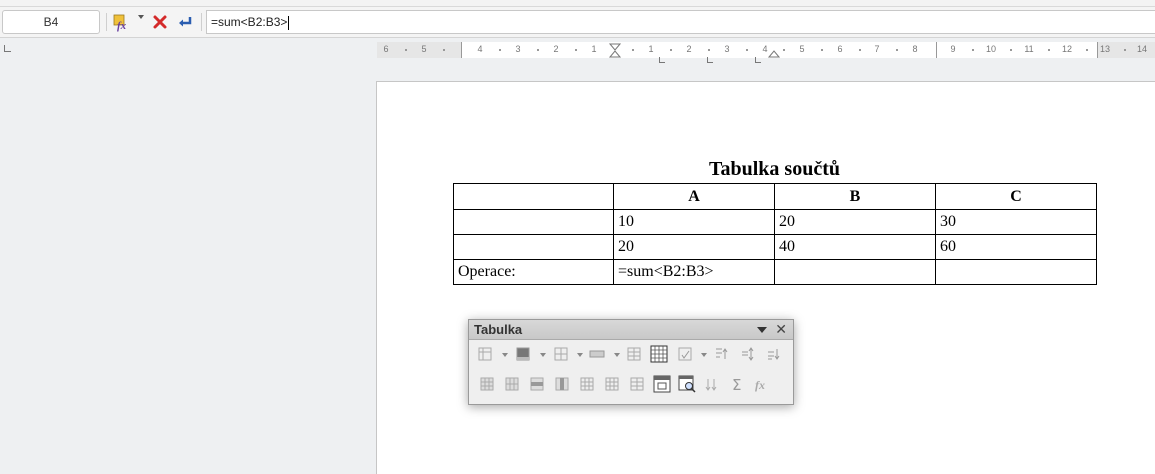  What do you see at coordinates (523, 354) in the screenshot?
I see `borders-icon` at bounding box center [523, 354].